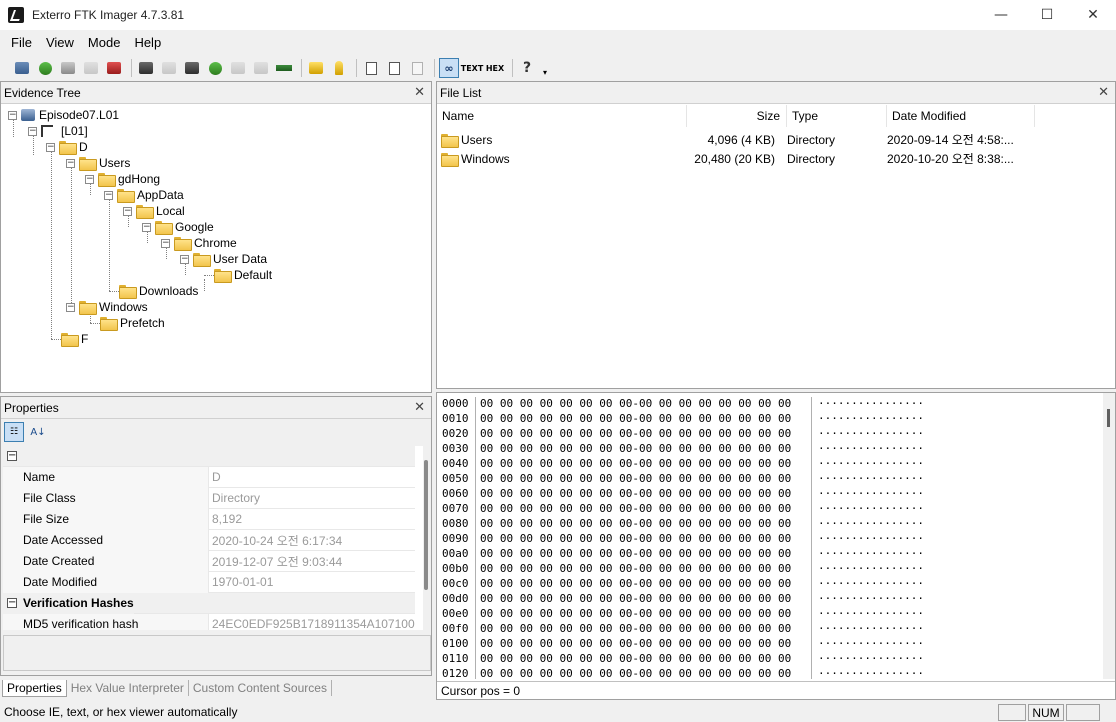 Image resolution: width=1116 pixels, height=722 pixels. I want to click on property-row: Name D, so click(209, 477).